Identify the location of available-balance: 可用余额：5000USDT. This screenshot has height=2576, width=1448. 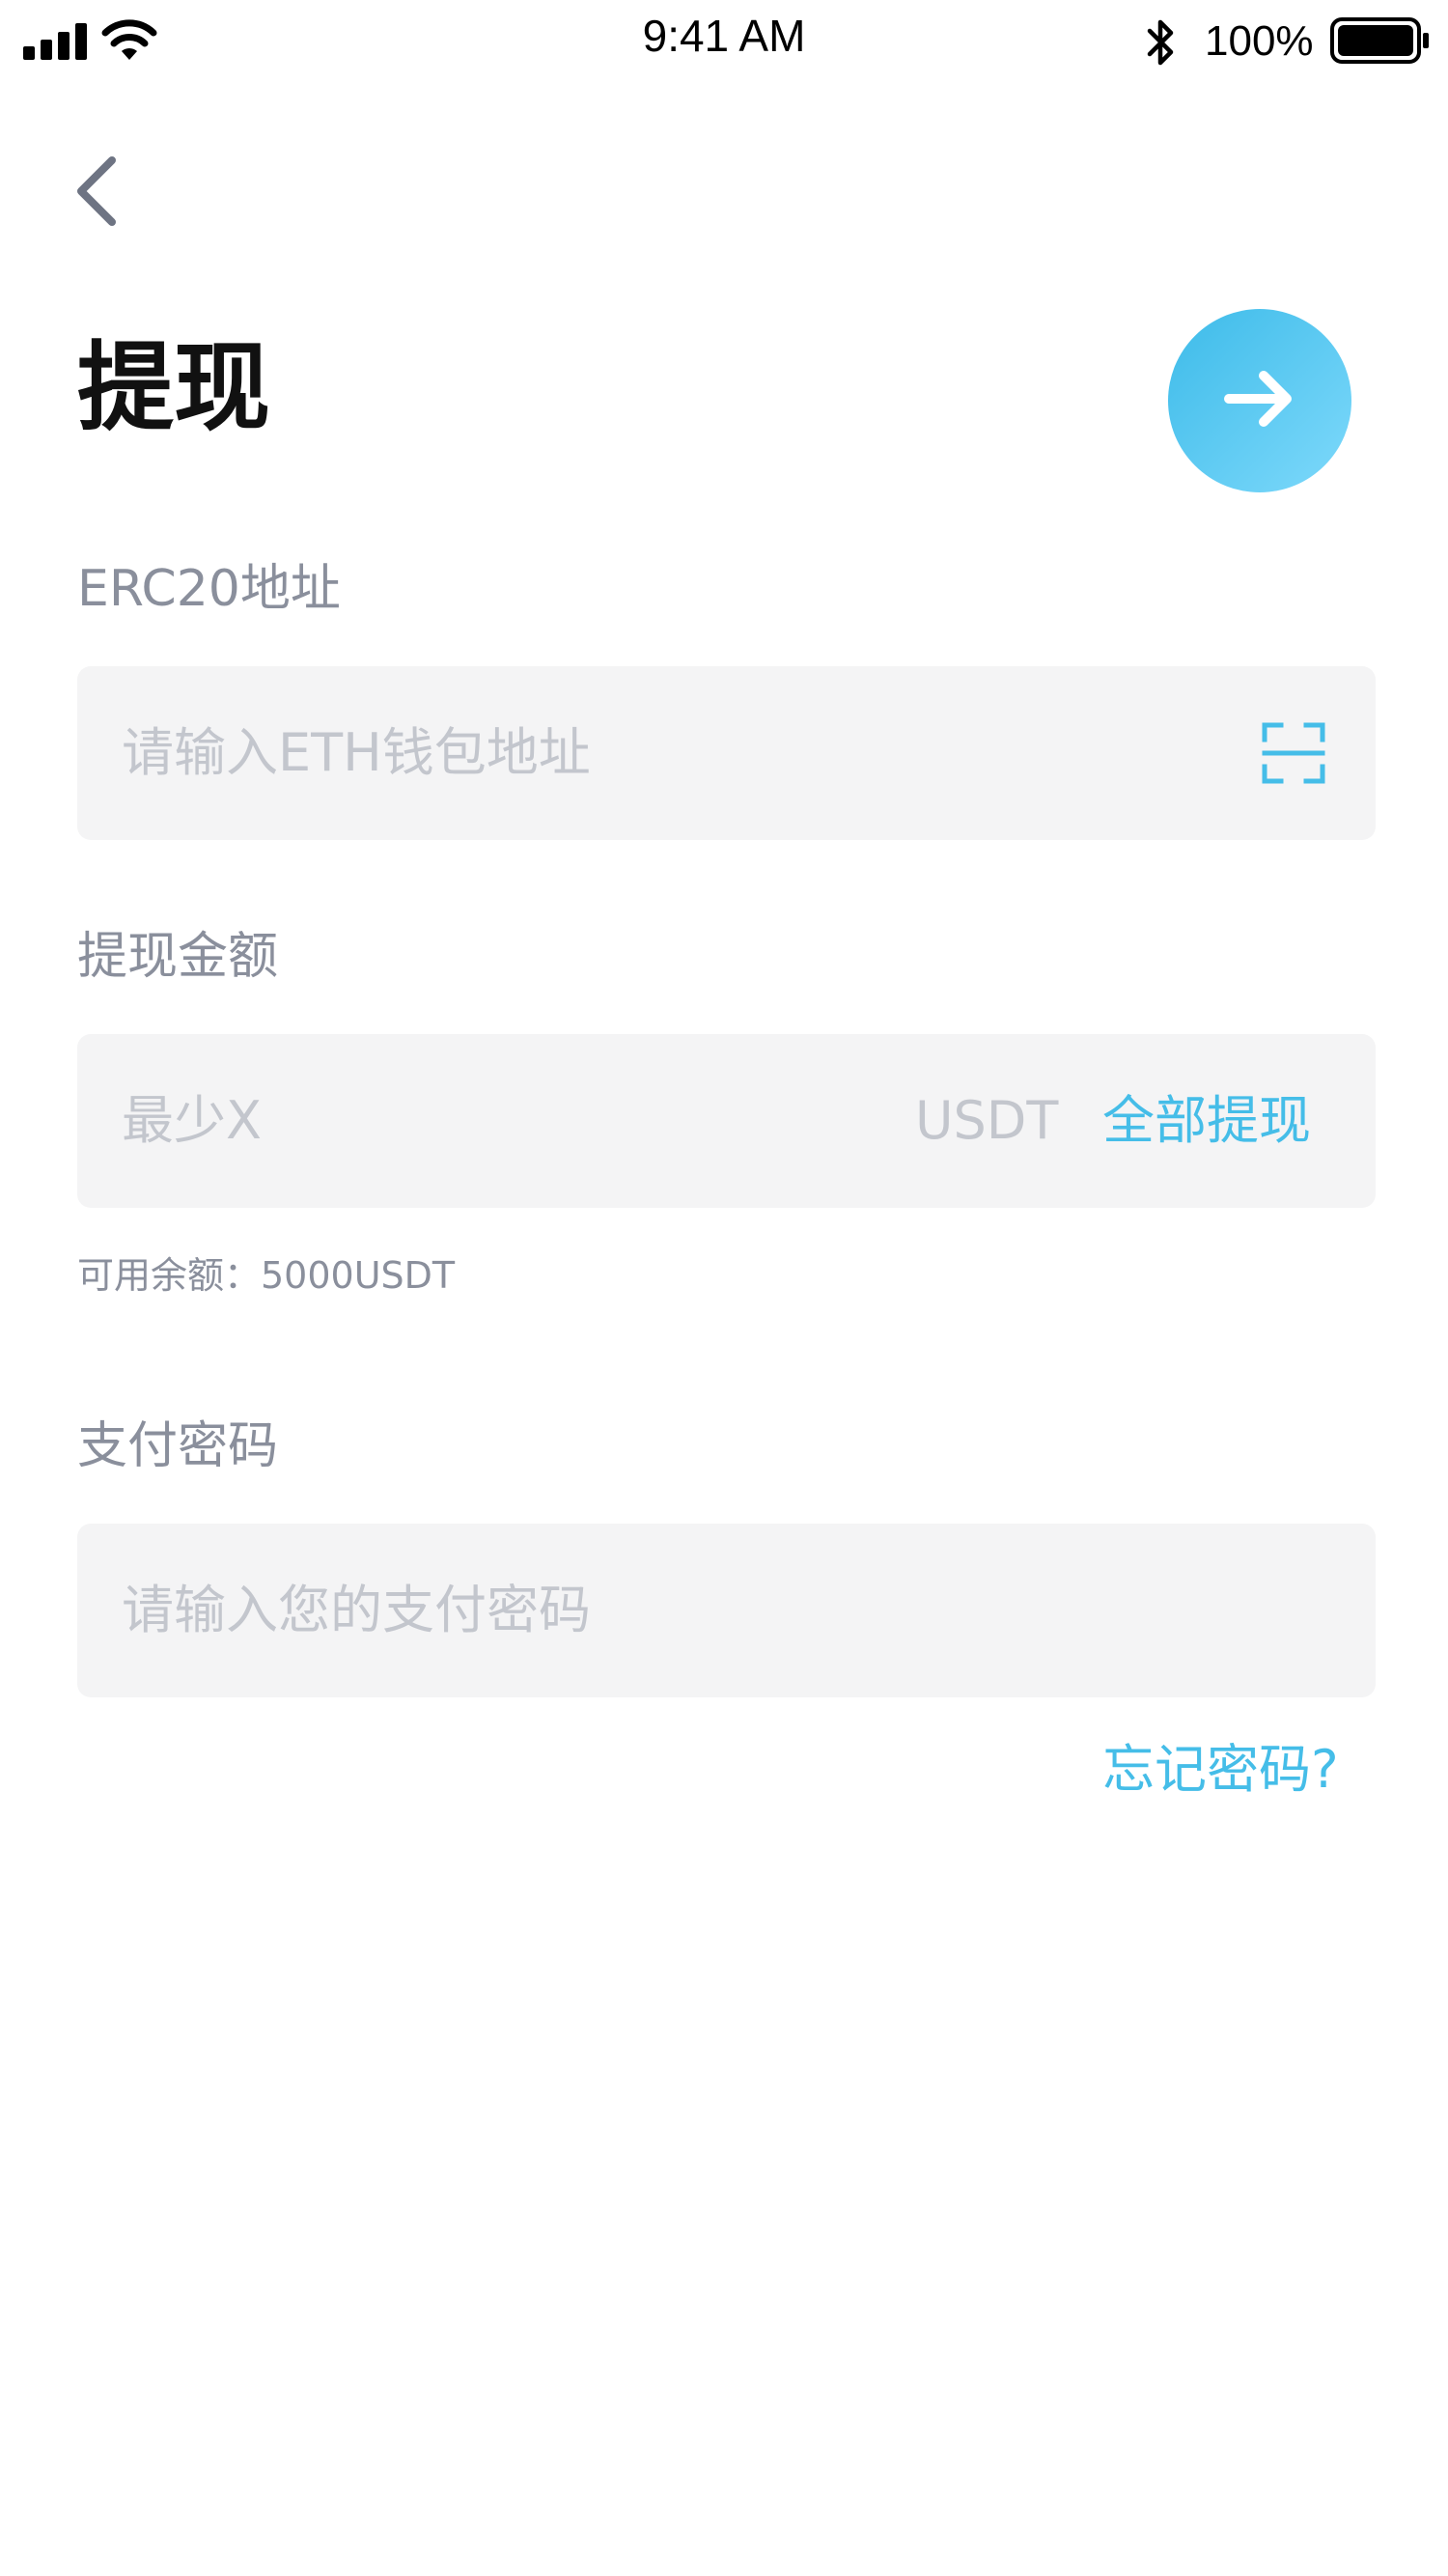
(266, 1276).